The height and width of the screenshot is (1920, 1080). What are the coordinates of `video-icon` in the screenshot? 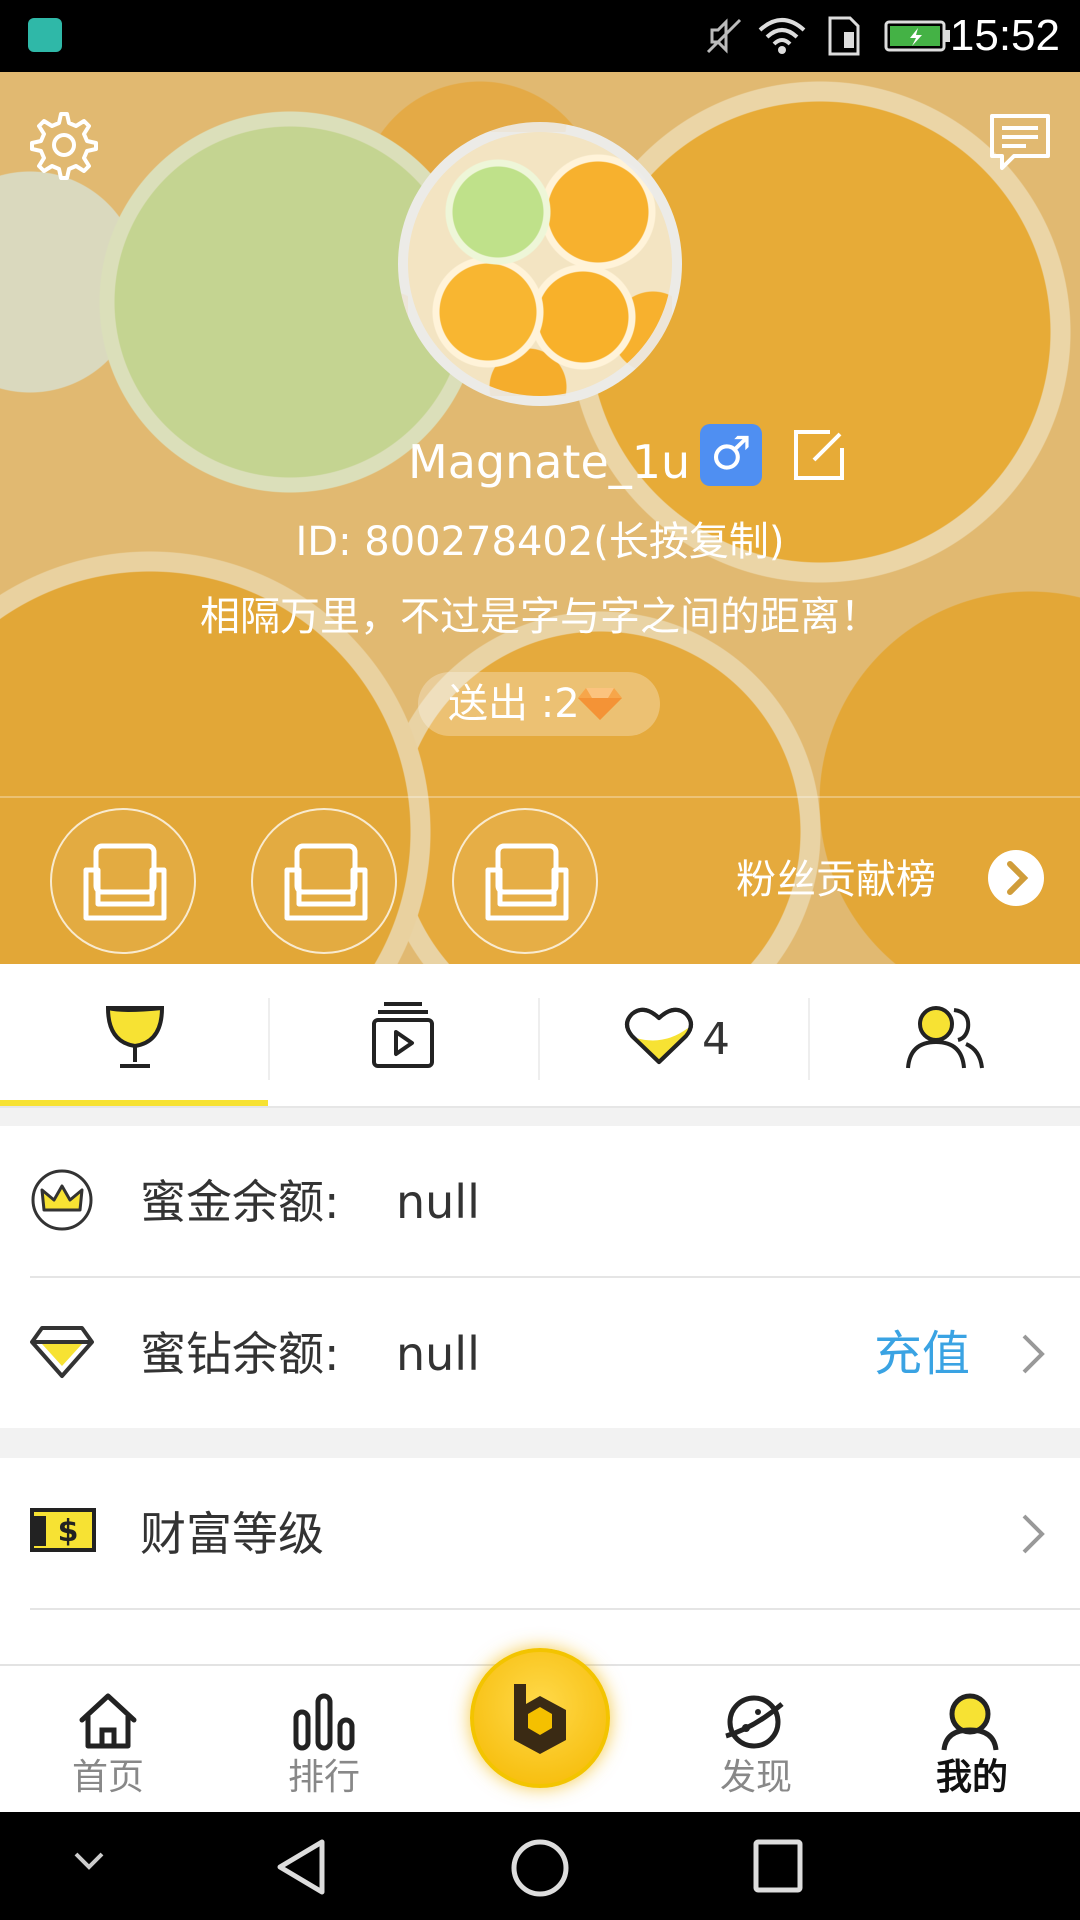 It's located at (403, 1035).